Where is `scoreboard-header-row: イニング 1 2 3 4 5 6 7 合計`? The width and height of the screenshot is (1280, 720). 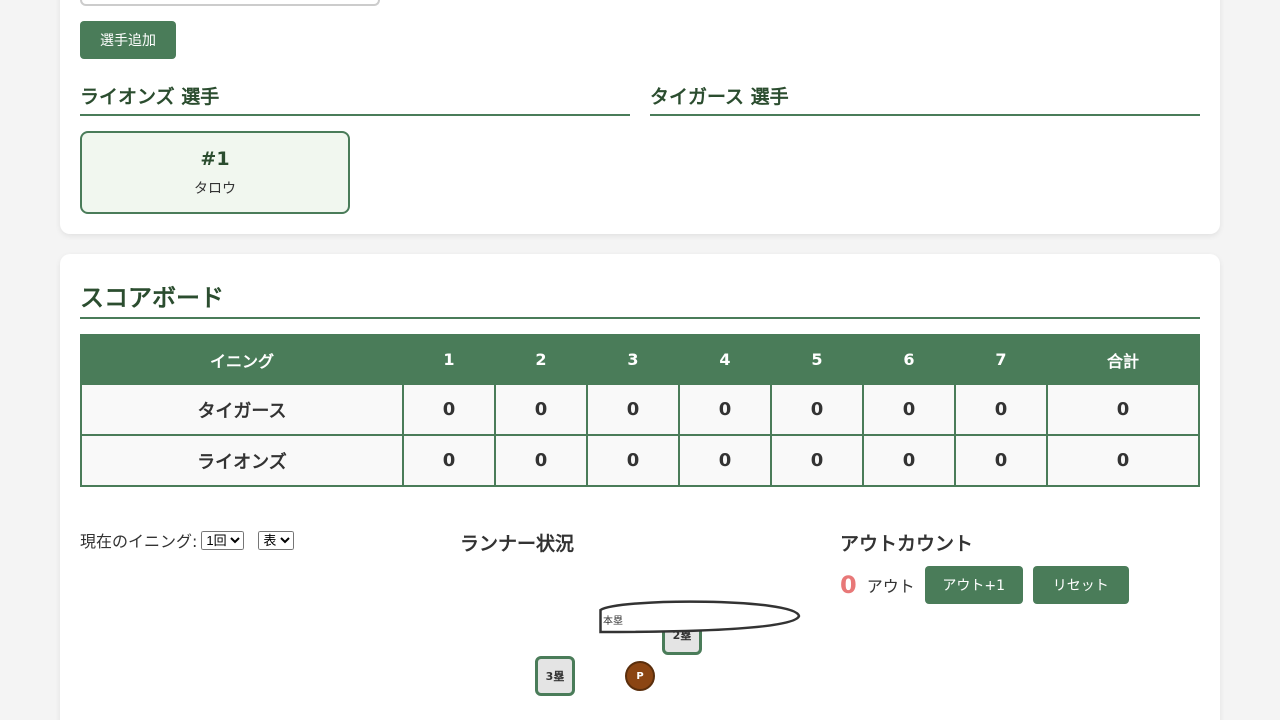 scoreboard-header-row: イニング 1 2 3 4 5 6 7 合計 is located at coordinates (640, 359).